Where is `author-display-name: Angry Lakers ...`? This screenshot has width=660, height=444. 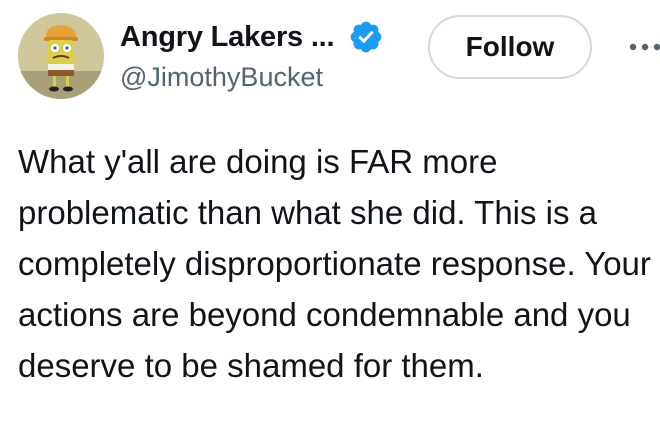
author-display-name: Angry Lakers ... is located at coordinates (227, 37).